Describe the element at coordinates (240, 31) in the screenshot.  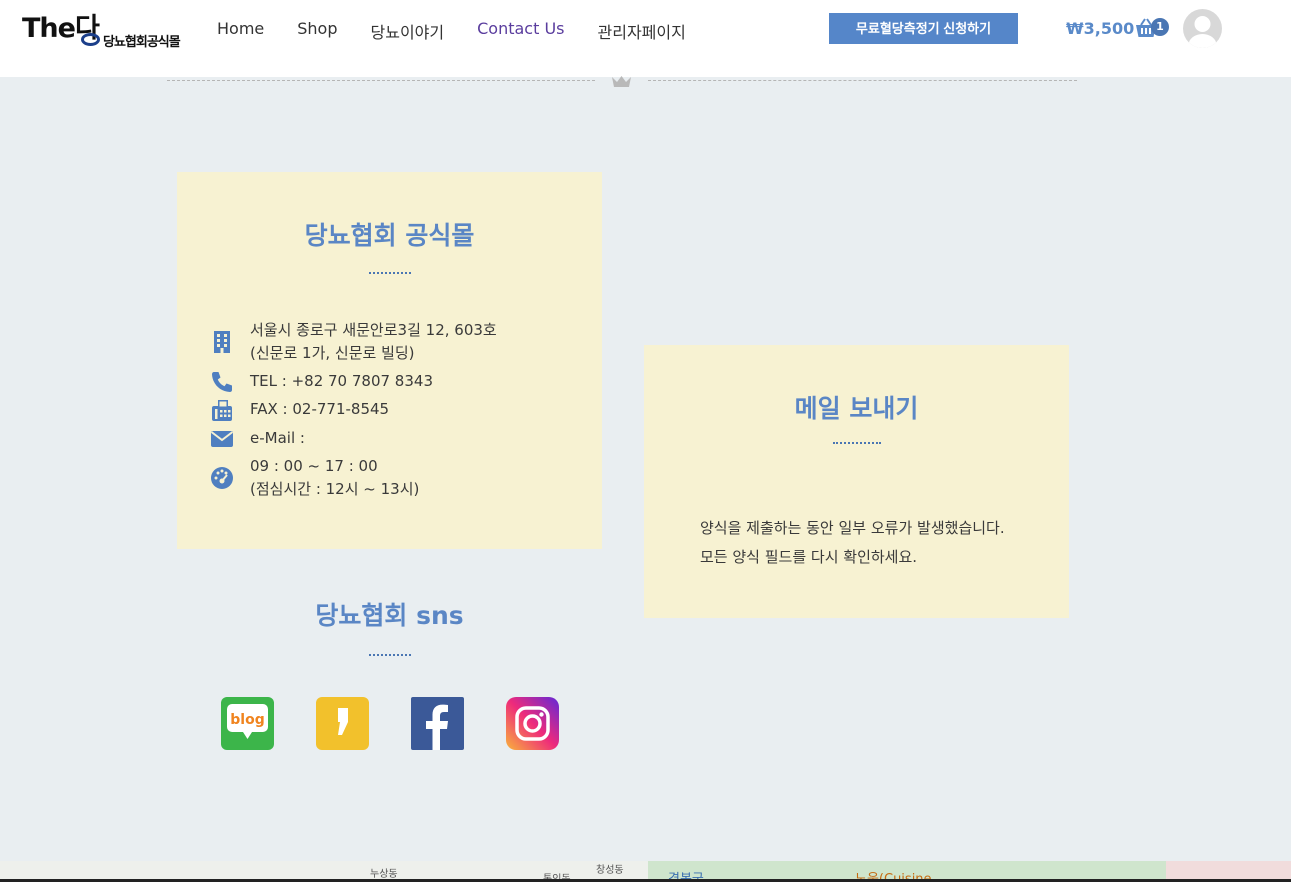
I see `nav-home: Home` at that location.